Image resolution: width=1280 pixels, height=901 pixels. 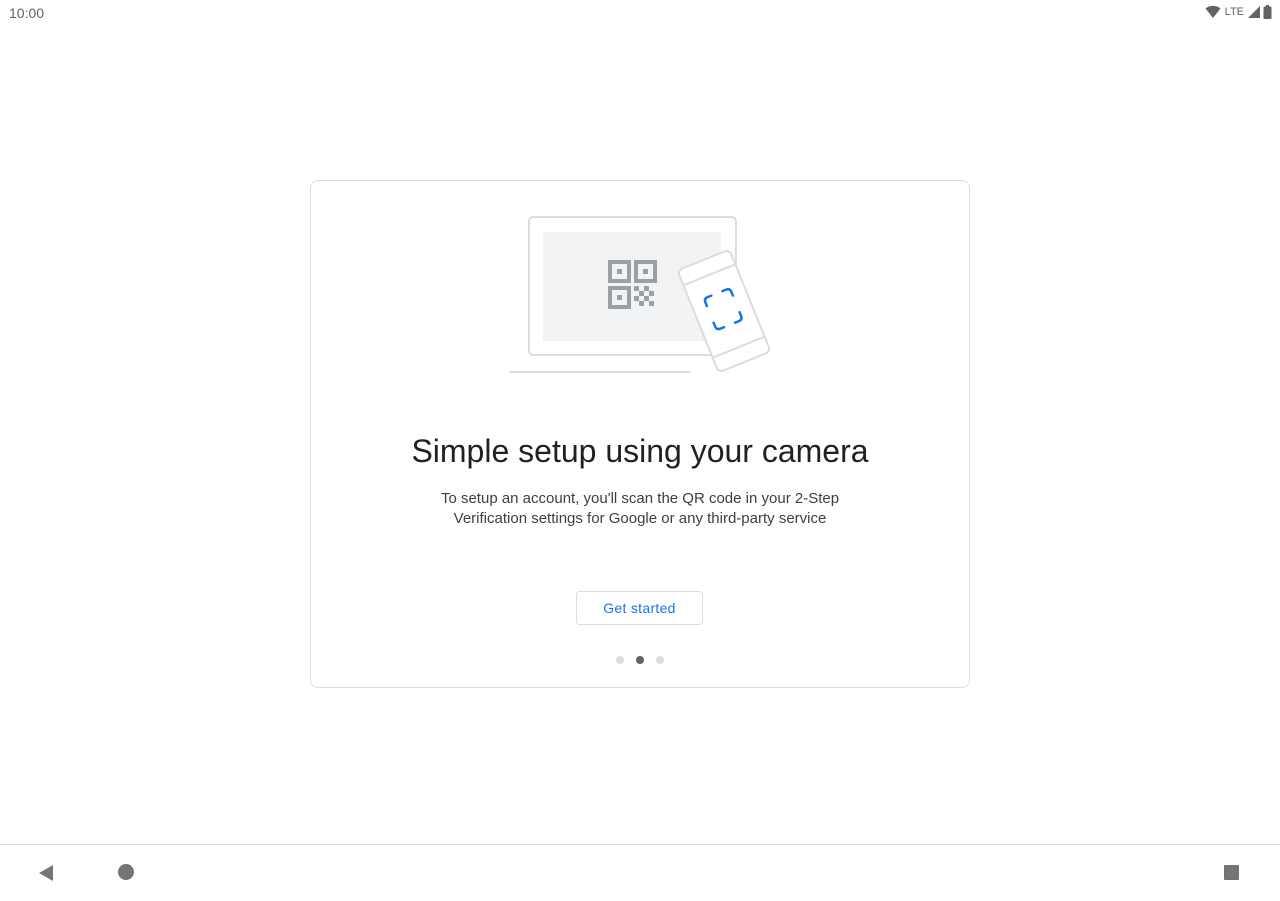 What do you see at coordinates (126, 872) in the screenshot?
I see `home-icon` at bounding box center [126, 872].